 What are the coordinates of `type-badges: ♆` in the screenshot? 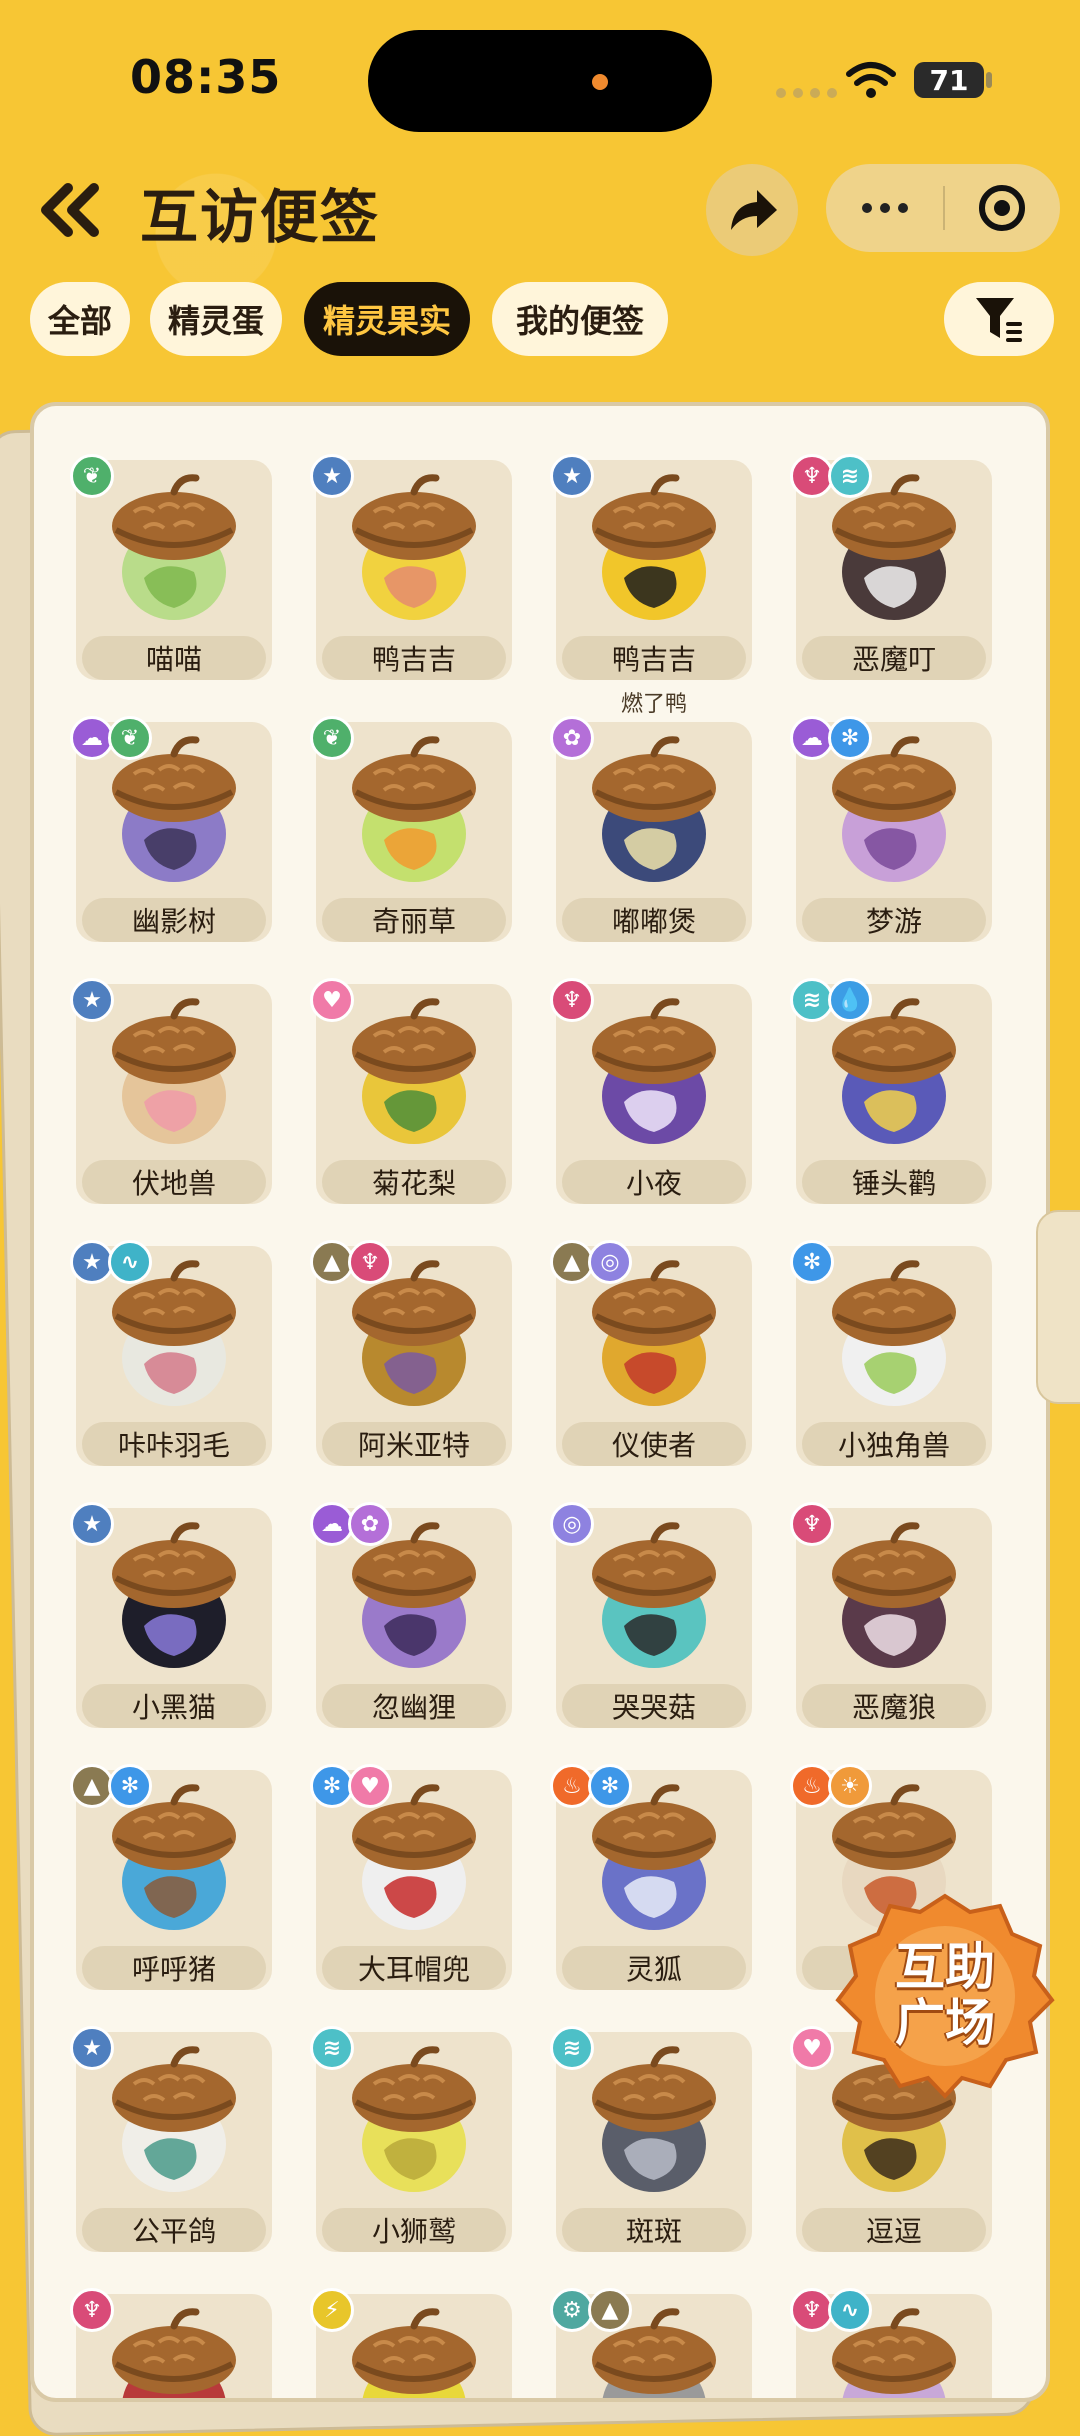 It's located at (812, 1524).